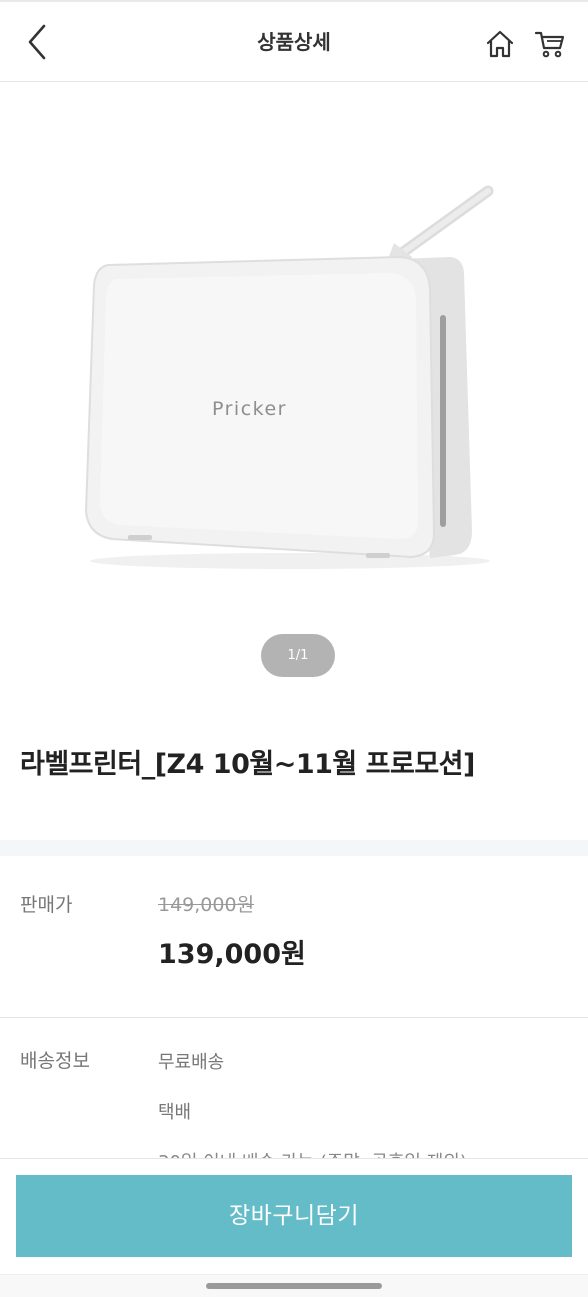 This screenshot has width=588, height=1297. What do you see at coordinates (191, 1062) in the screenshot?
I see `shipping-fee: 무료배송` at bounding box center [191, 1062].